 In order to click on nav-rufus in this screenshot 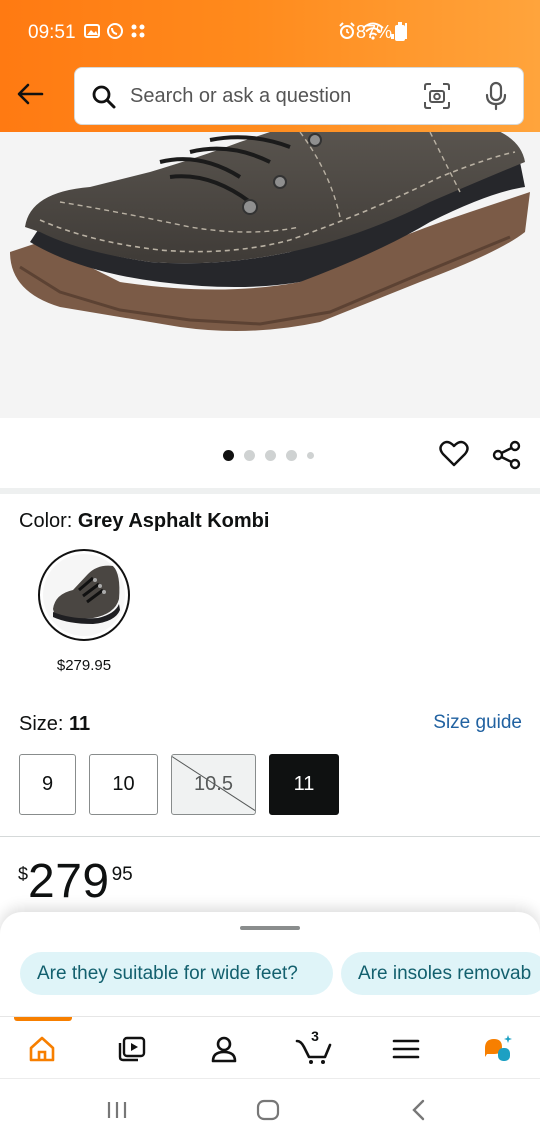, I will do `click(498, 1049)`.